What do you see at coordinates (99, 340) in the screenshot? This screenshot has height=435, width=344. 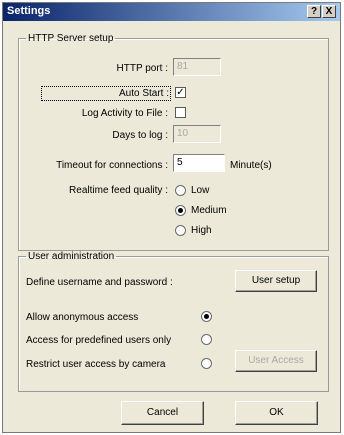 I see `predefined-users-label: Access for predefined users only` at bounding box center [99, 340].